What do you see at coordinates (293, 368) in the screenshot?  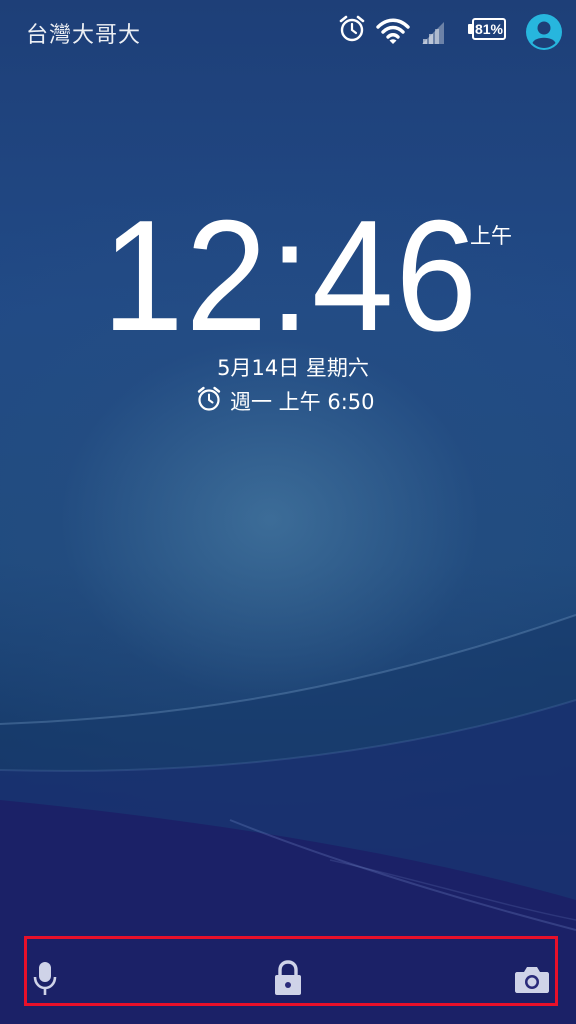 I see `clock-date: 5月14日 星期六` at bounding box center [293, 368].